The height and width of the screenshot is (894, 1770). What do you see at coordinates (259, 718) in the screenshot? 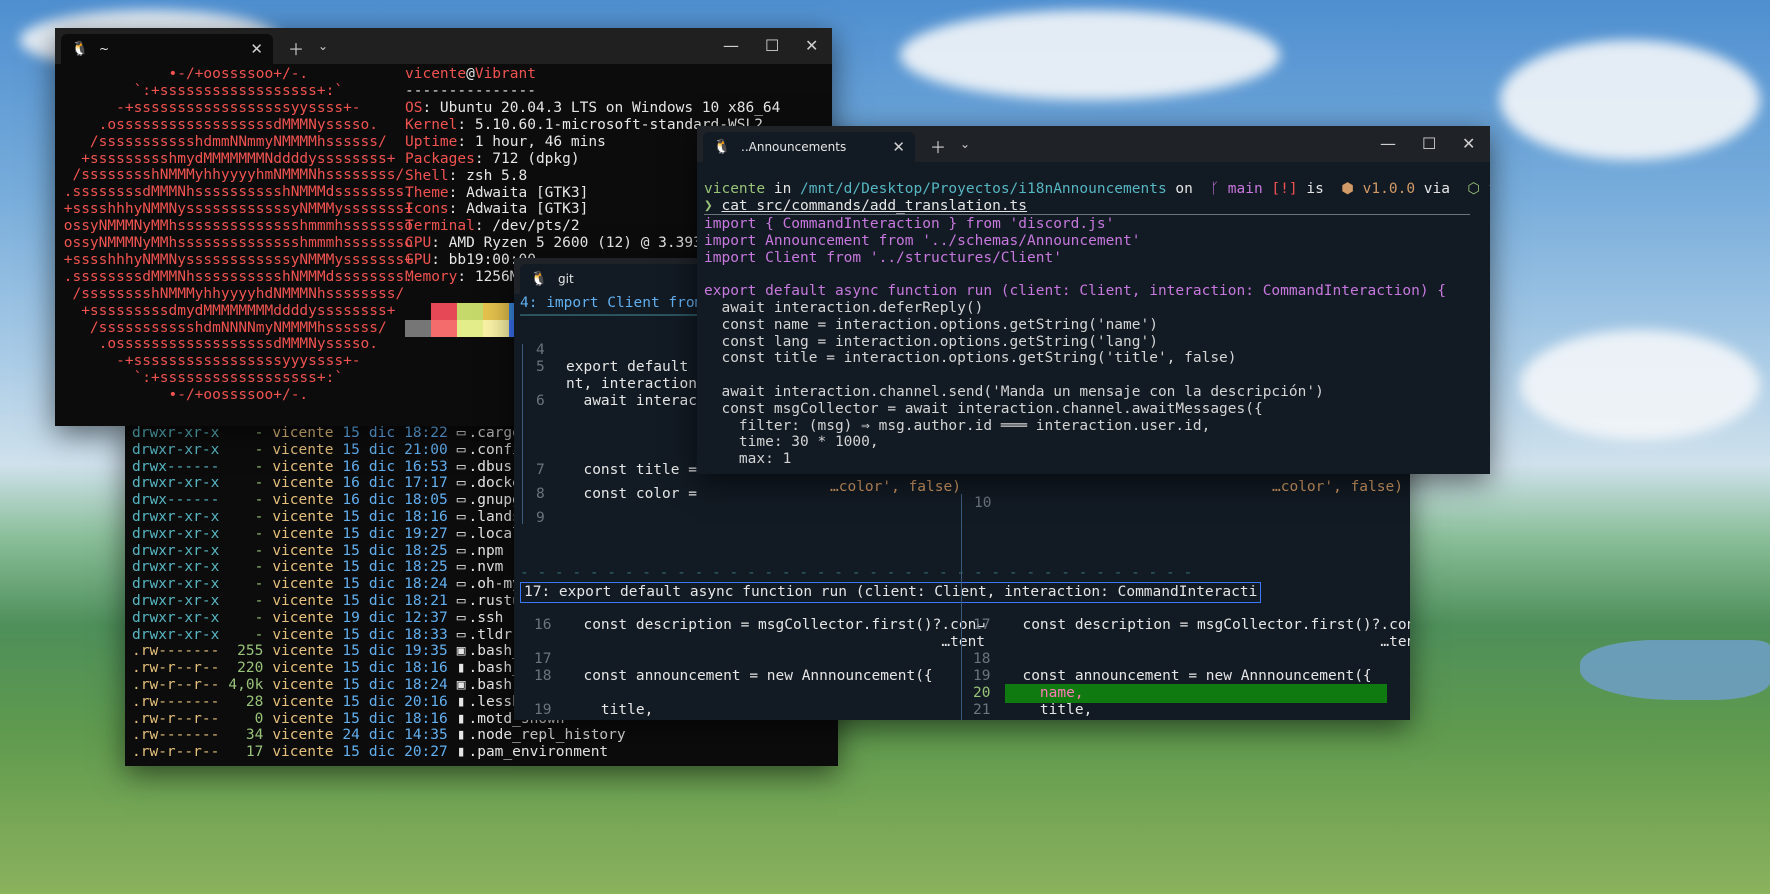
I see `size: 0` at bounding box center [259, 718].